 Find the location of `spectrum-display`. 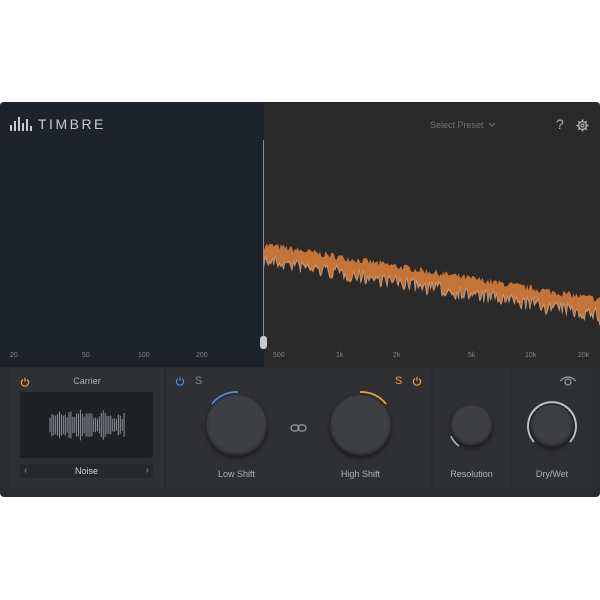

spectrum-display is located at coordinates (432, 285).